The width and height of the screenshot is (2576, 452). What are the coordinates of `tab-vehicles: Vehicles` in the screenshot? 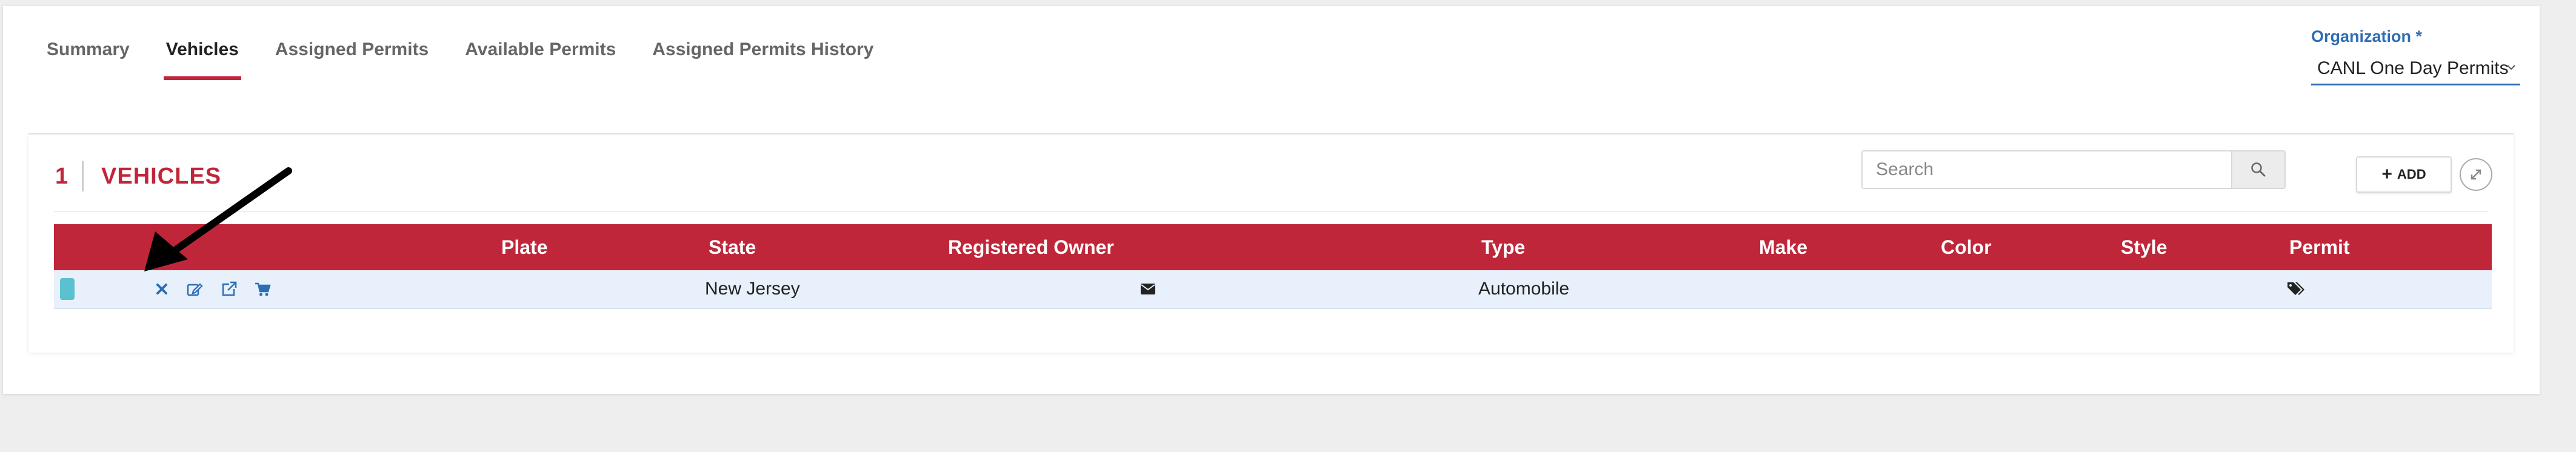 It's located at (202, 58).